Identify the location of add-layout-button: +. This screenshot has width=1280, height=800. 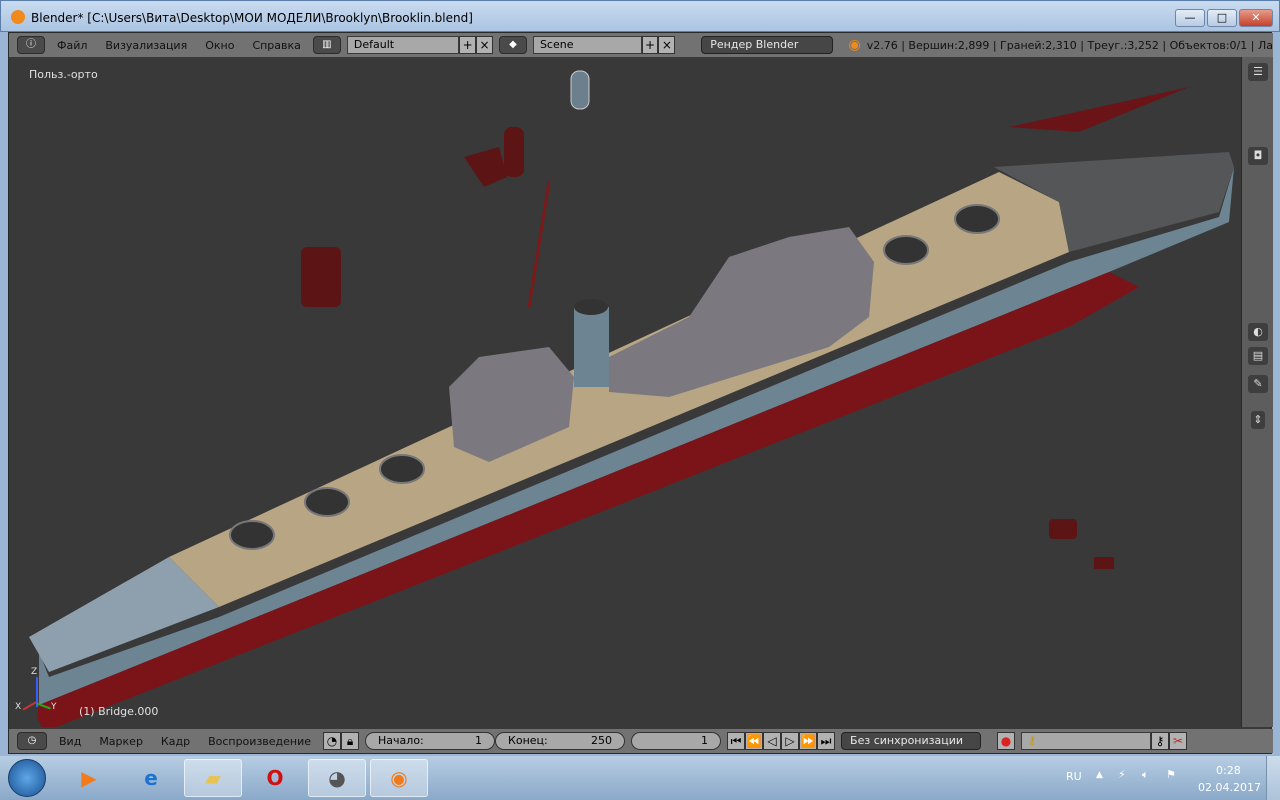
(468, 45).